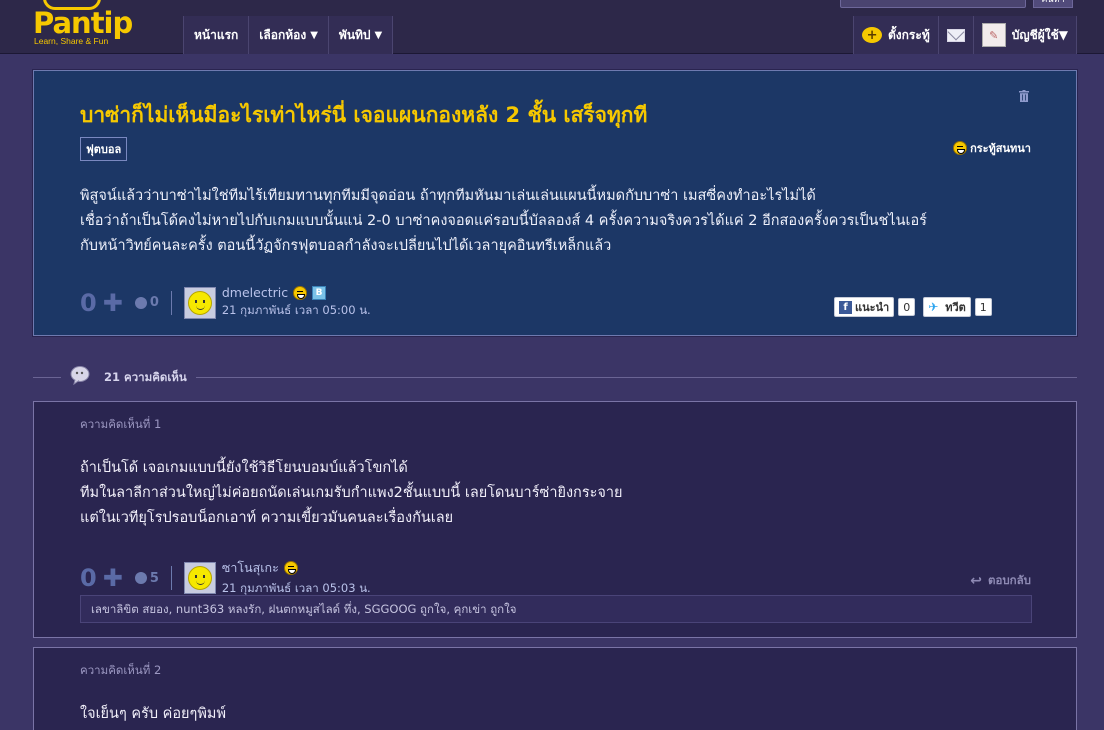 Image resolution: width=1104 pixels, height=730 pixels. Describe the element at coordinates (296, 302) in the screenshot. I see `author-info: dmelectric B 21 กุมภาพันธ์ เวลา 05:00 น.` at that location.